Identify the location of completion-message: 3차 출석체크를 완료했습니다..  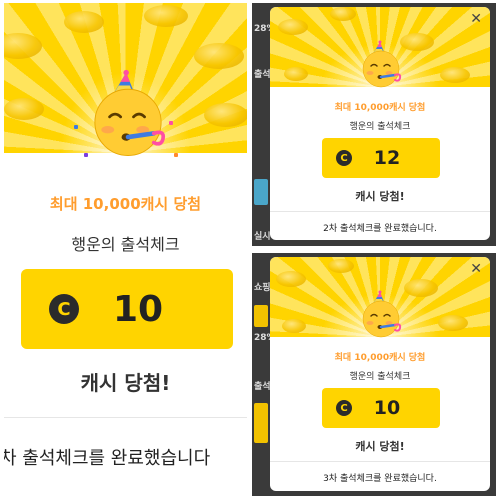
(380, 479).